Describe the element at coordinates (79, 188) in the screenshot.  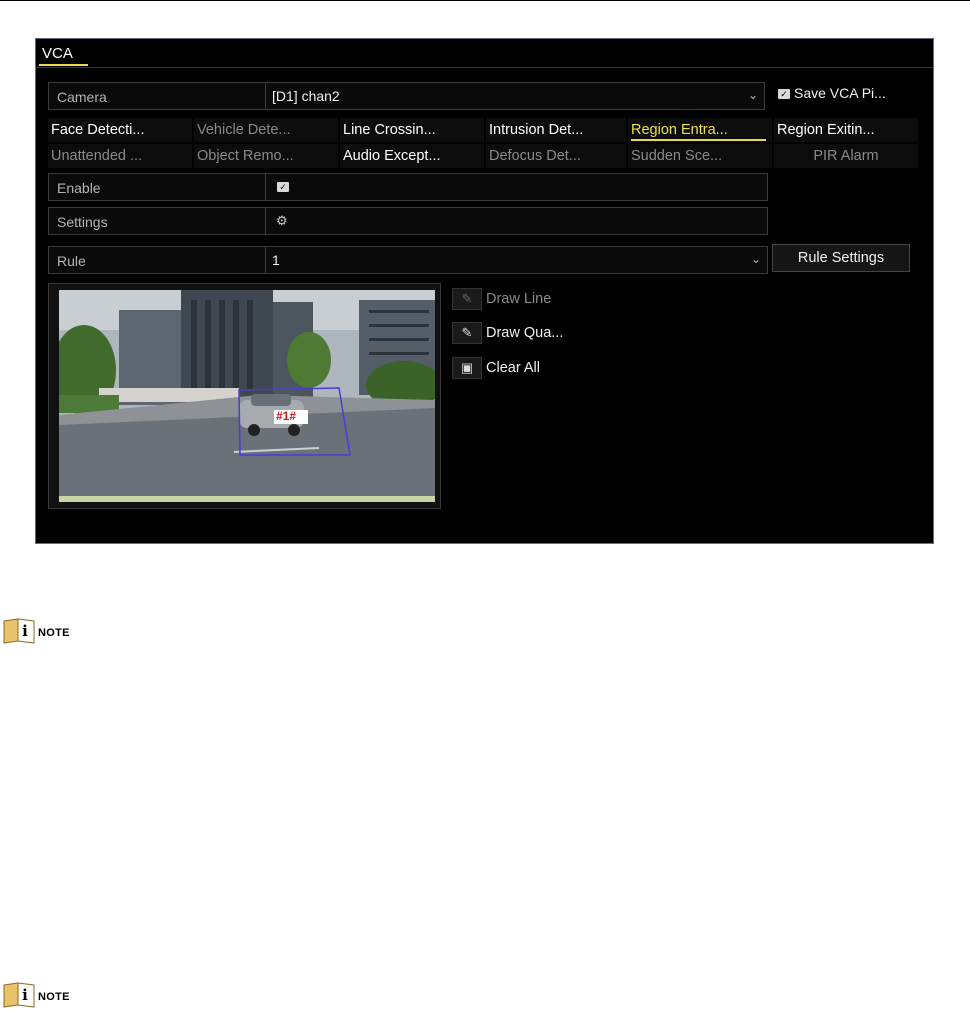
I see `enable-label: Enable` at that location.